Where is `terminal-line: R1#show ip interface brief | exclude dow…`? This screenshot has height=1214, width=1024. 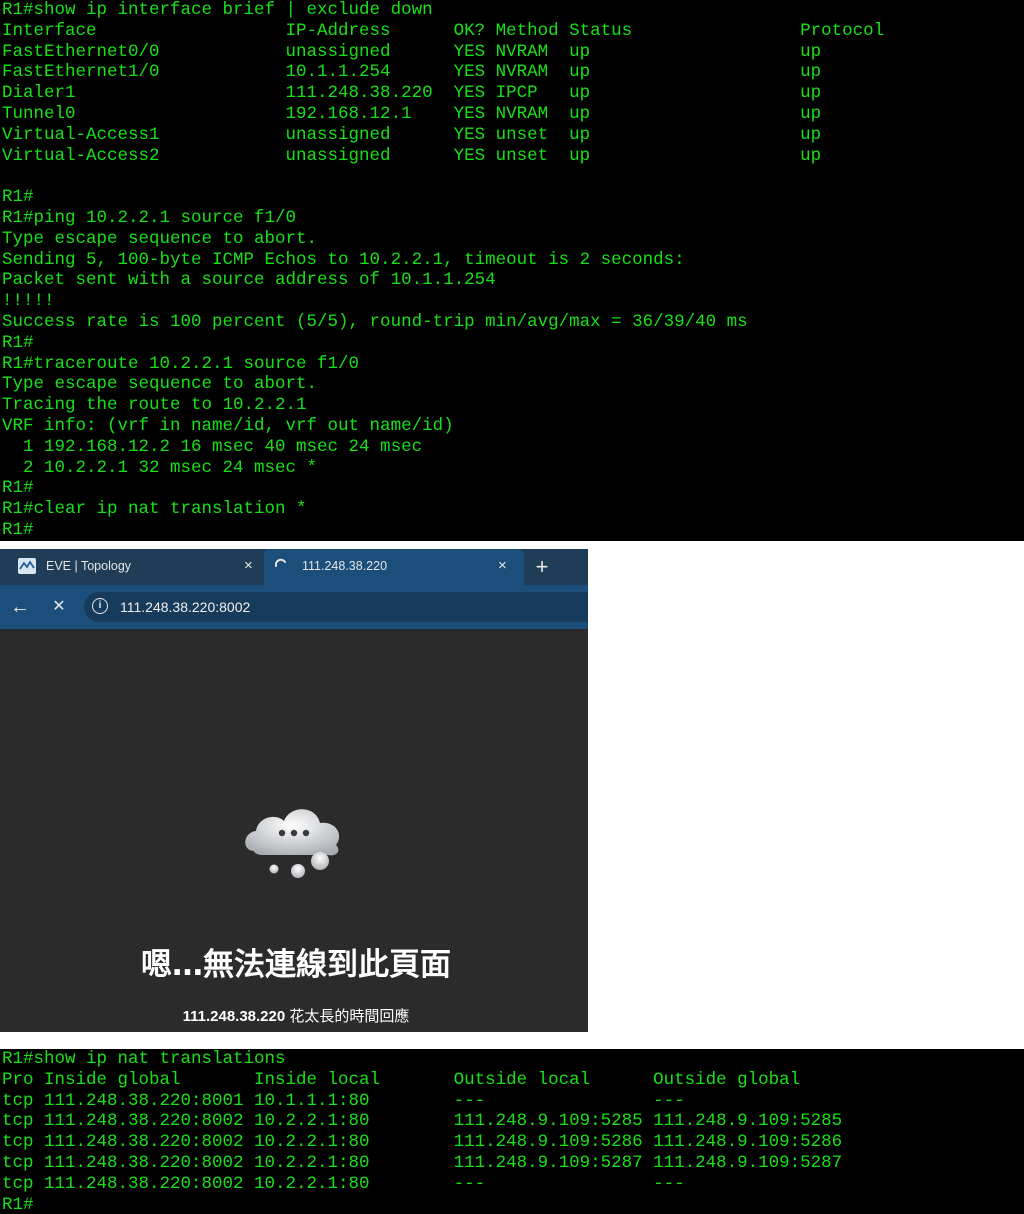
terminal-line: R1#show ip interface brief | exclude dow… is located at coordinates (217, 10).